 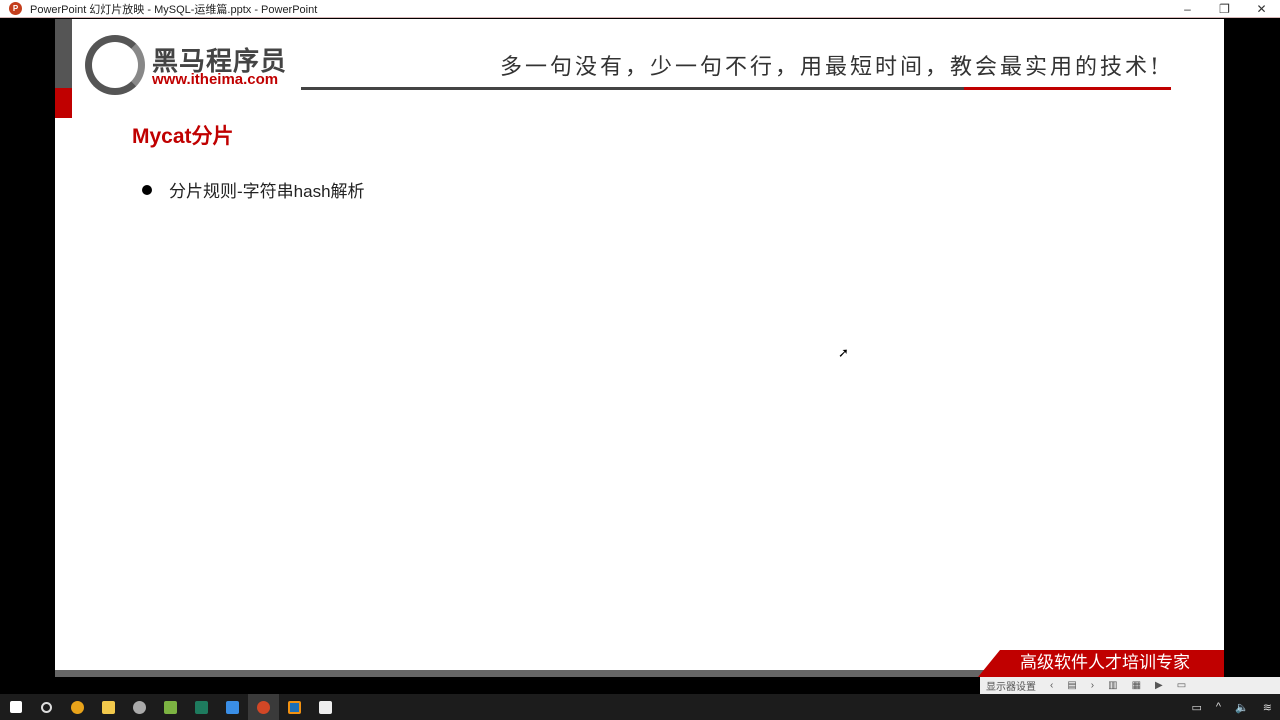 I want to click on chrome-button, so click(x=77, y=707).